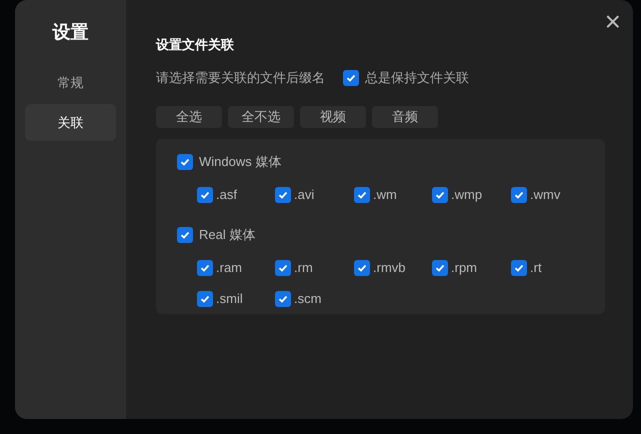 The width and height of the screenshot is (641, 434). What do you see at coordinates (385, 195) in the screenshot?
I see `extension-label: .wm` at bounding box center [385, 195].